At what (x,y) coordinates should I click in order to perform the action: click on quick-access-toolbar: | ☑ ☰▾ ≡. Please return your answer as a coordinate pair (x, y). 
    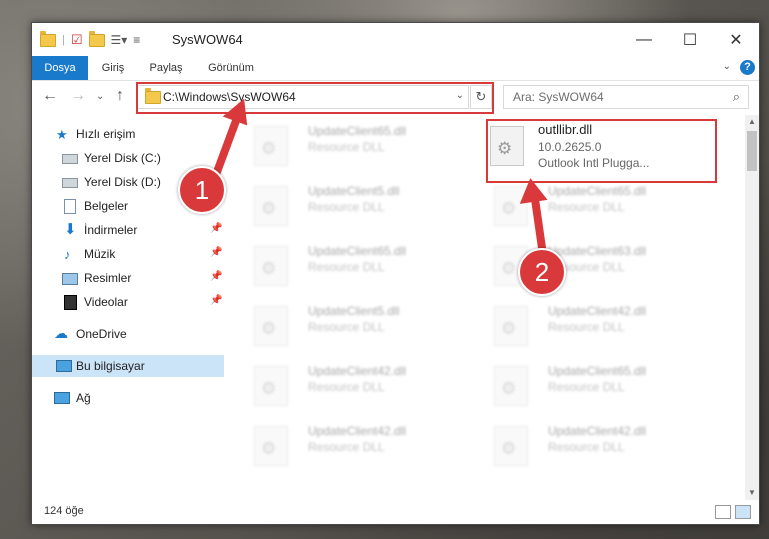
    Looking at the image, I should click on (90, 39).